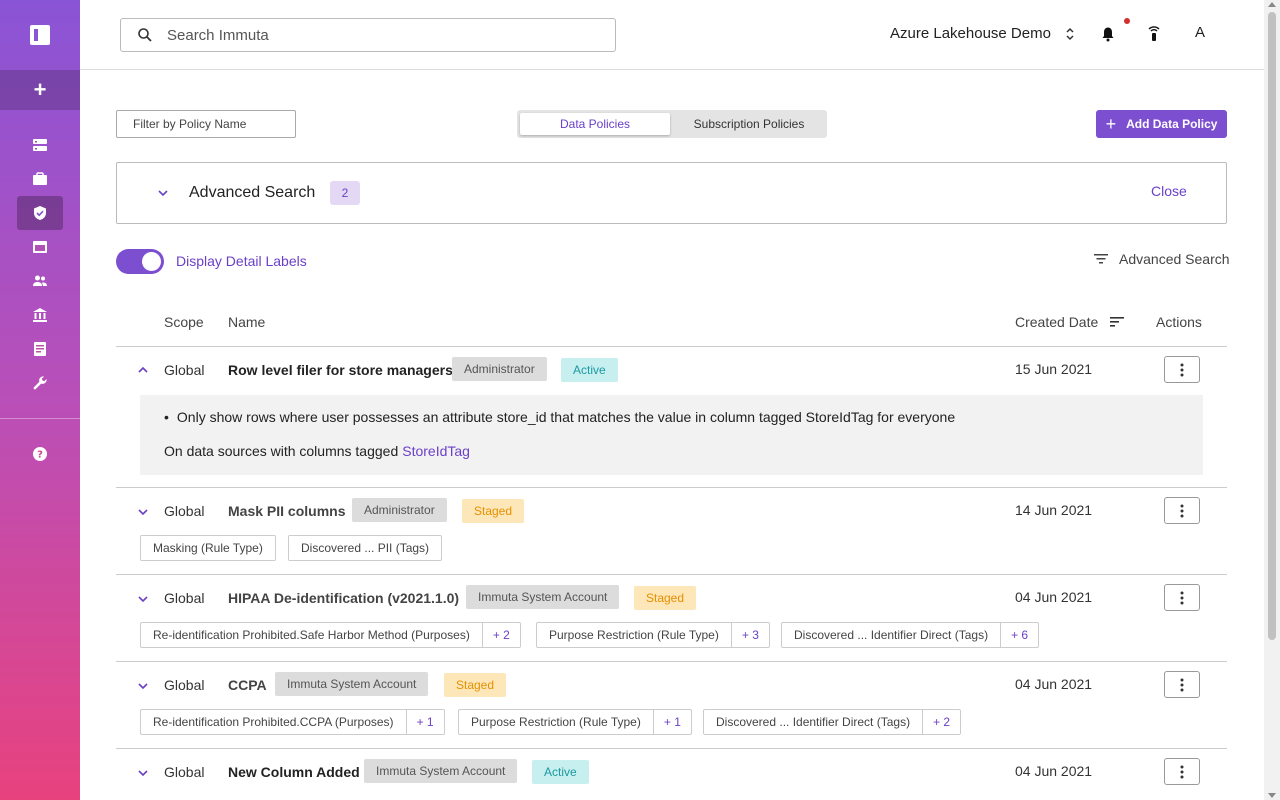  What do you see at coordinates (970, 33) in the screenshot?
I see `tenant-name: Azure Lakehouse Demo` at bounding box center [970, 33].